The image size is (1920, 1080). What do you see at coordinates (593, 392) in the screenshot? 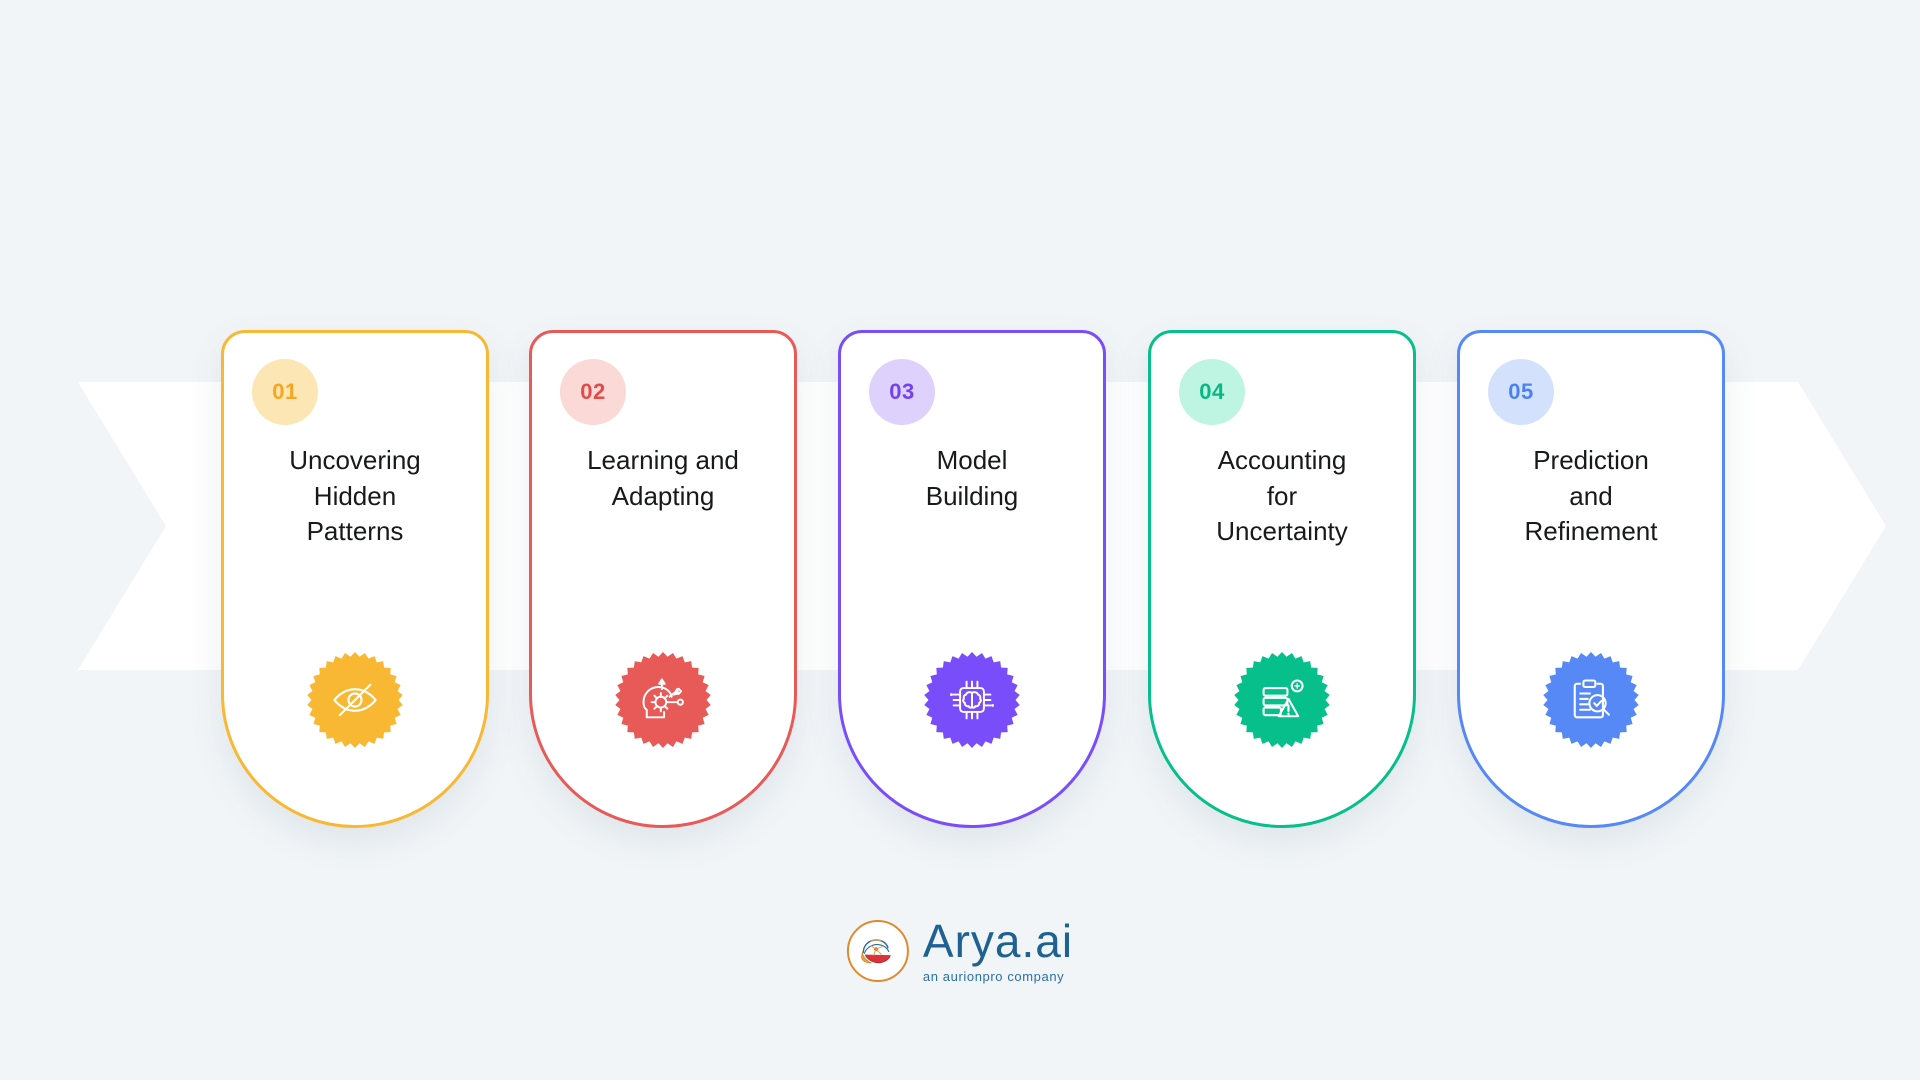
I see `step-number-badge: 02` at bounding box center [593, 392].